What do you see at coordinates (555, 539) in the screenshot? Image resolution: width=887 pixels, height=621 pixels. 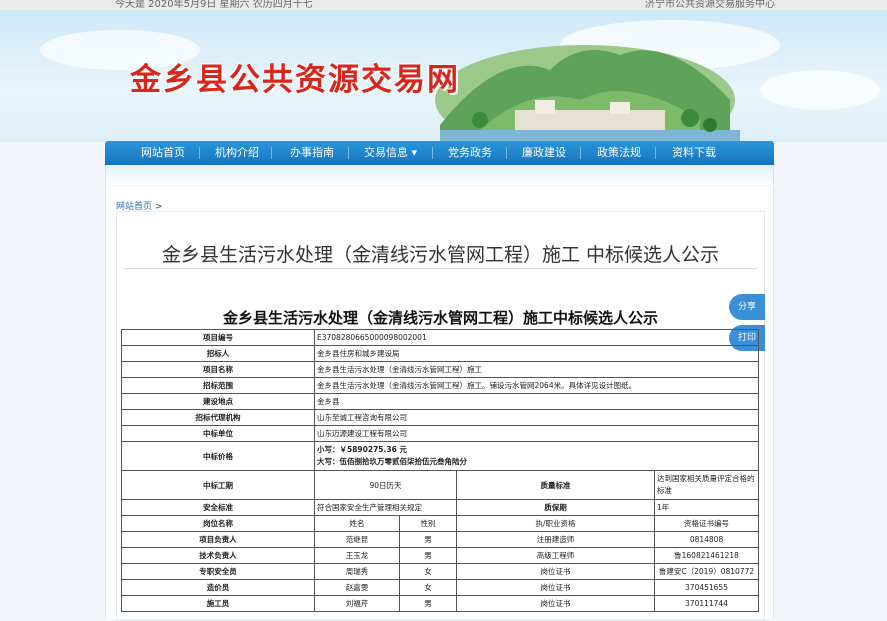 I see `staff-qualification: 注册建造师` at bounding box center [555, 539].